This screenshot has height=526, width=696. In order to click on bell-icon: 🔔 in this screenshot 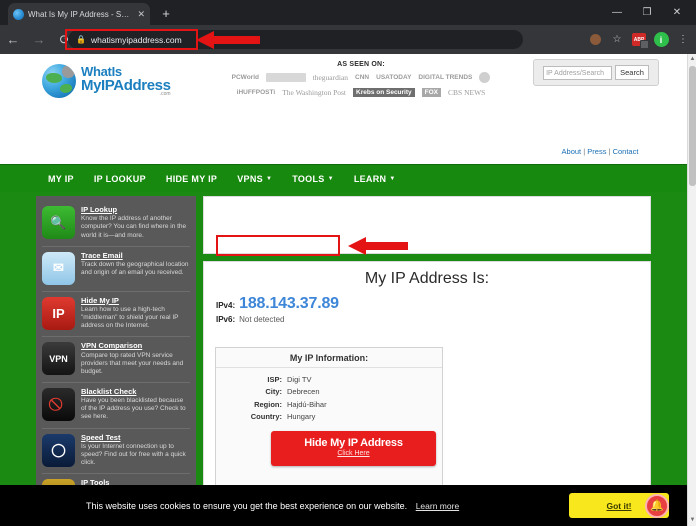, I will do `click(657, 505)`.